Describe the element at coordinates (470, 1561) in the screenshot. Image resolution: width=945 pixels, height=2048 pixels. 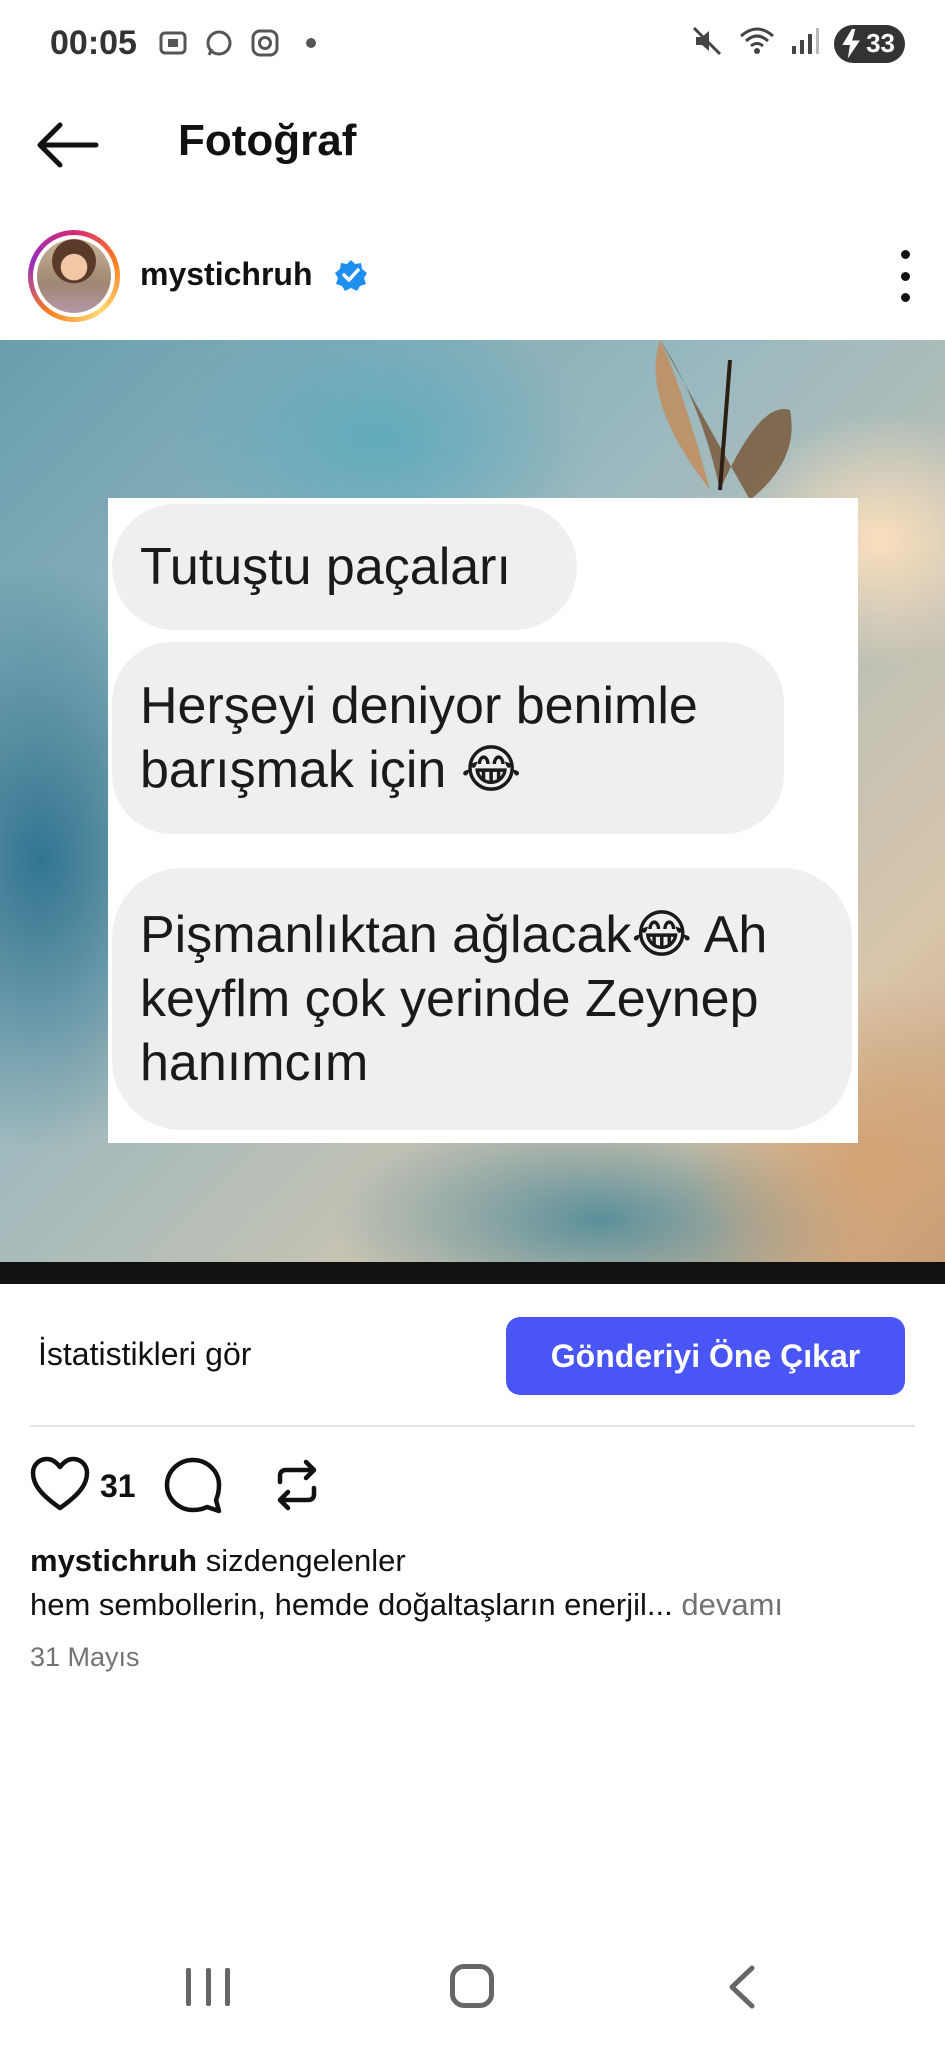
I see `caption-header: mystichruh sizdengelenler` at that location.